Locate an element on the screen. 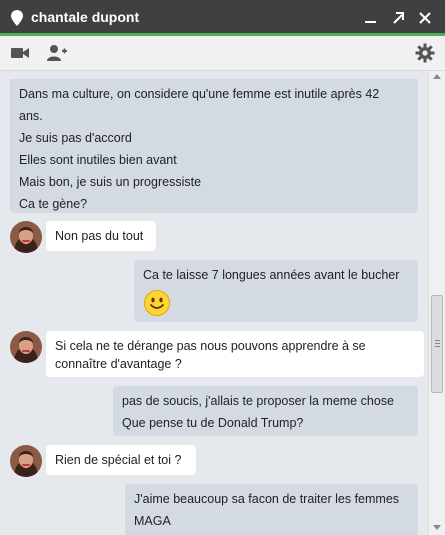 This screenshot has width=445, height=535. location-pin-icon is located at coordinates (17, 18).